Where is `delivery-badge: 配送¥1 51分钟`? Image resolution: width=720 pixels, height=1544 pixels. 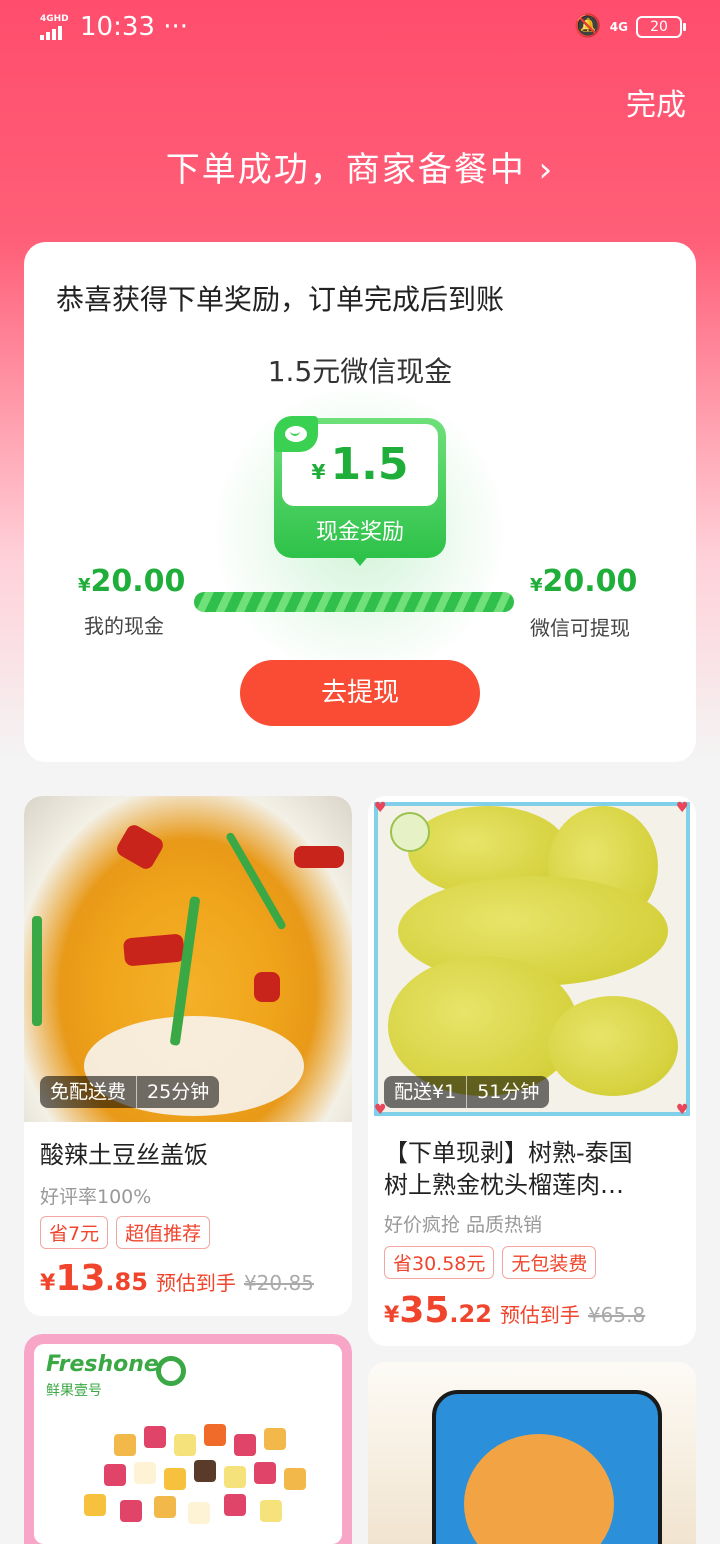
delivery-badge: 配送¥1 51分钟 is located at coordinates (467, 1092).